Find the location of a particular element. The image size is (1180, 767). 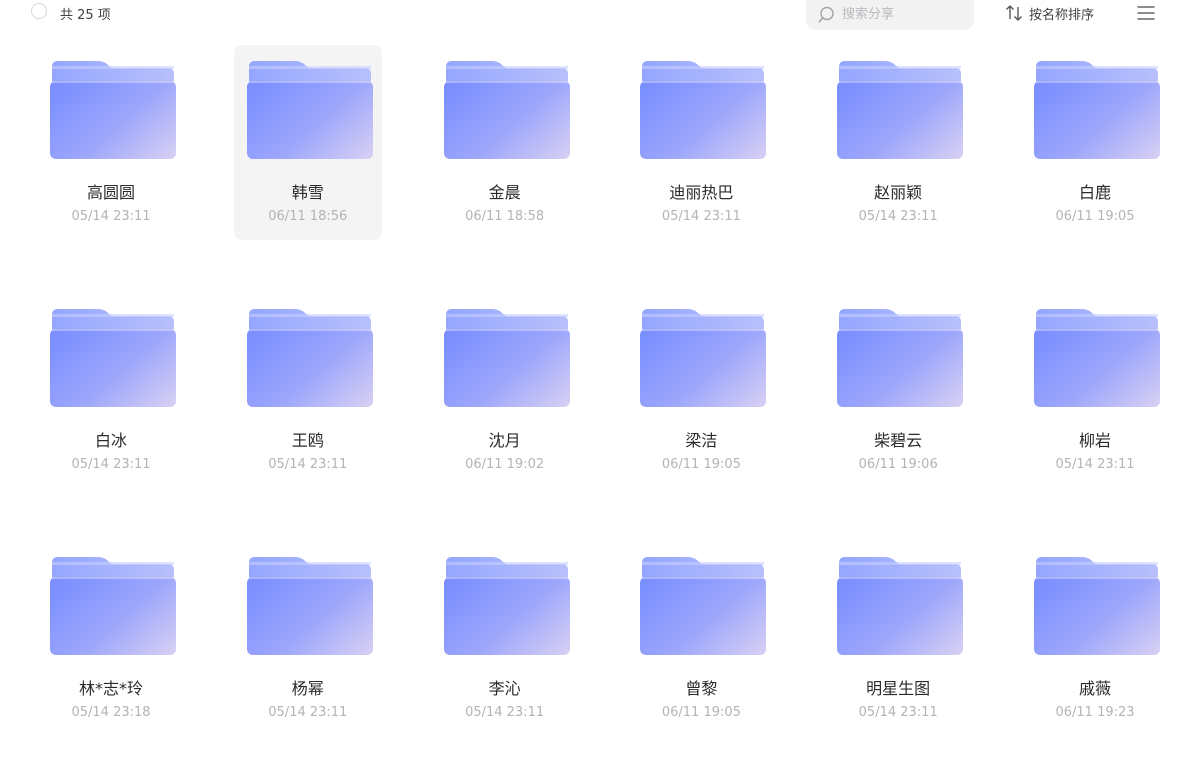

folder-date: 06/11 19:23 is located at coordinates (1095, 712).